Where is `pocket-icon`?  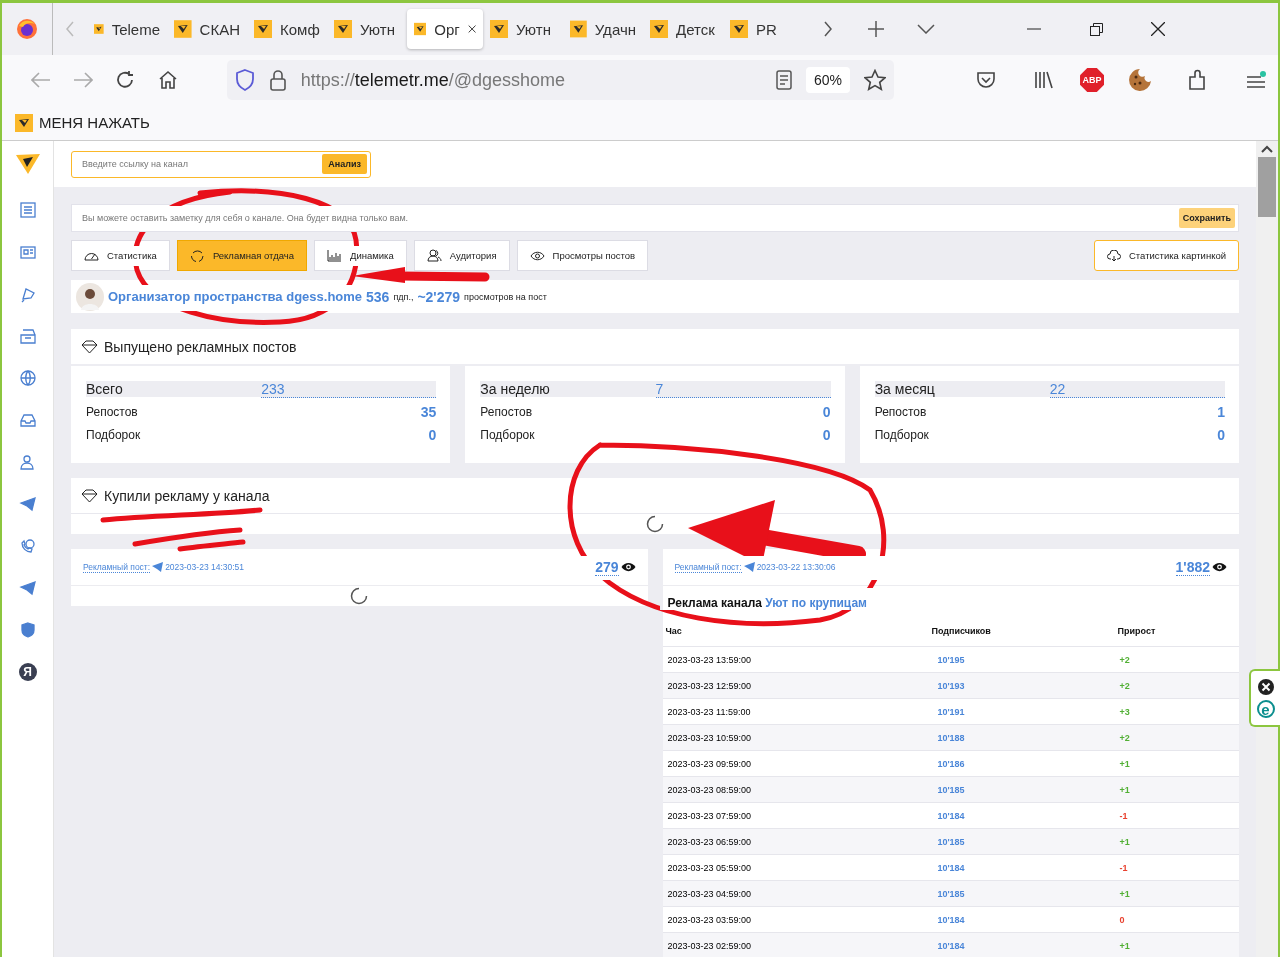
pocket-icon is located at coordinates (986, 80).